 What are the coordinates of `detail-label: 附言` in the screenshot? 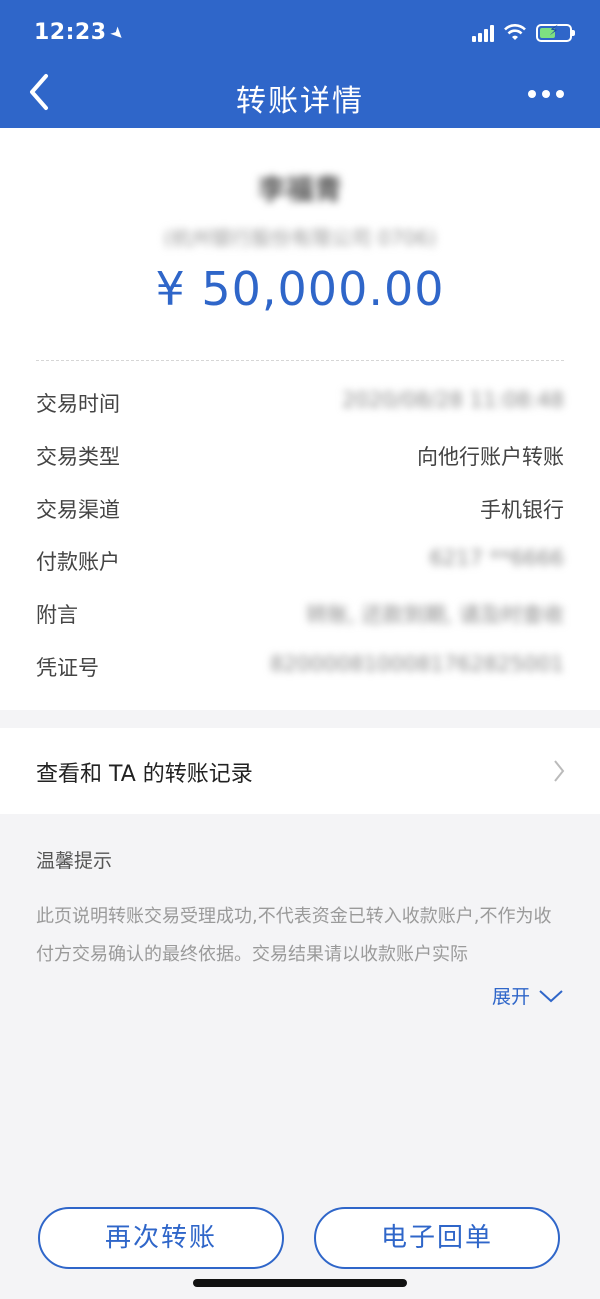 It's located at (57, 615).